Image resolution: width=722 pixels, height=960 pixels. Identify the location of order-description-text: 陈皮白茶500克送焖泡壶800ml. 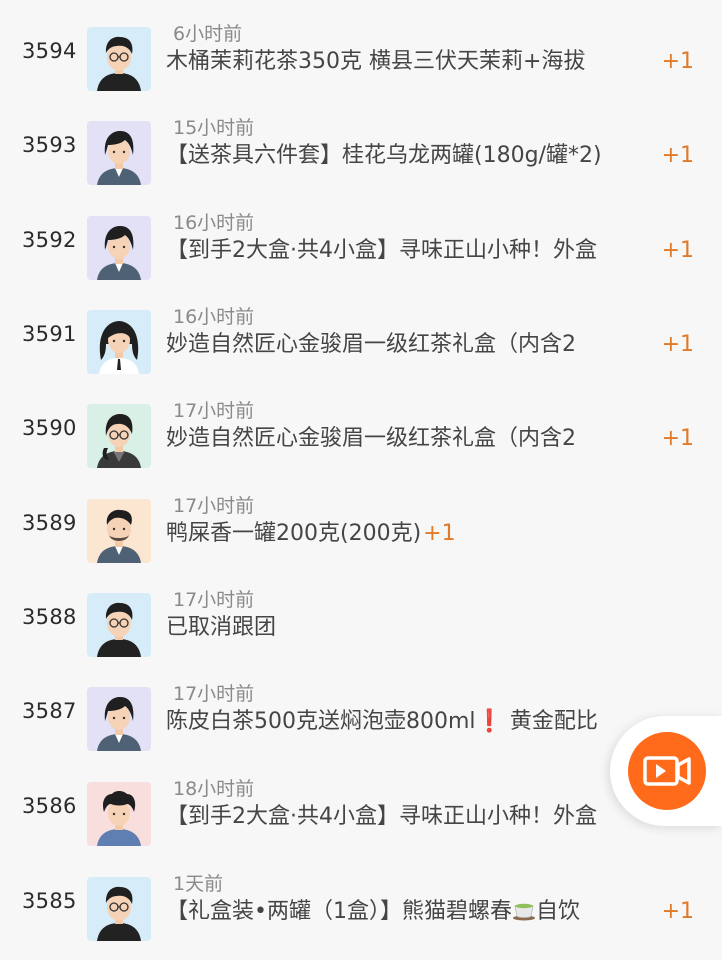
(321, 721).